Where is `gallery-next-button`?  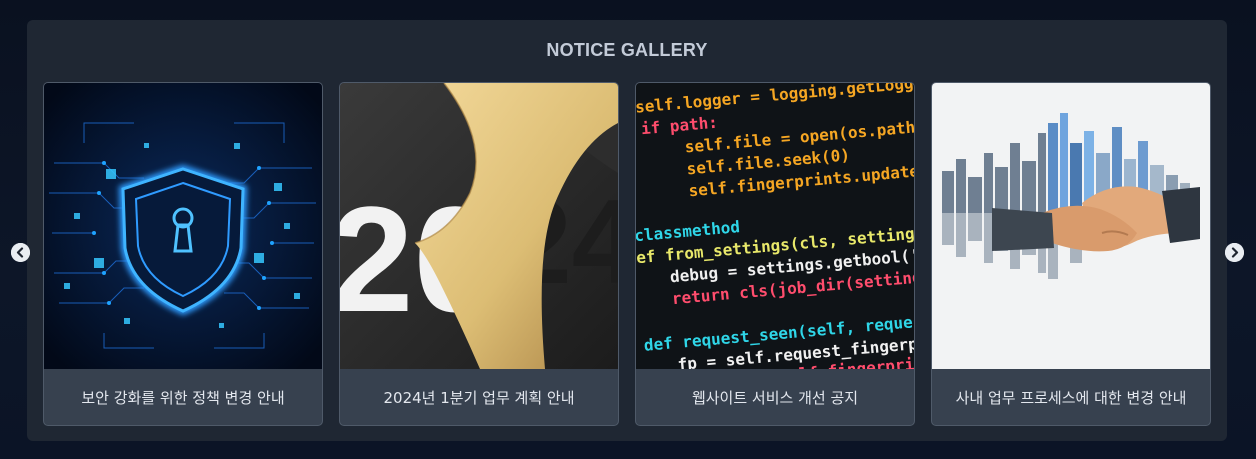
gallery-next-button is located at coordinates (1234, 252).